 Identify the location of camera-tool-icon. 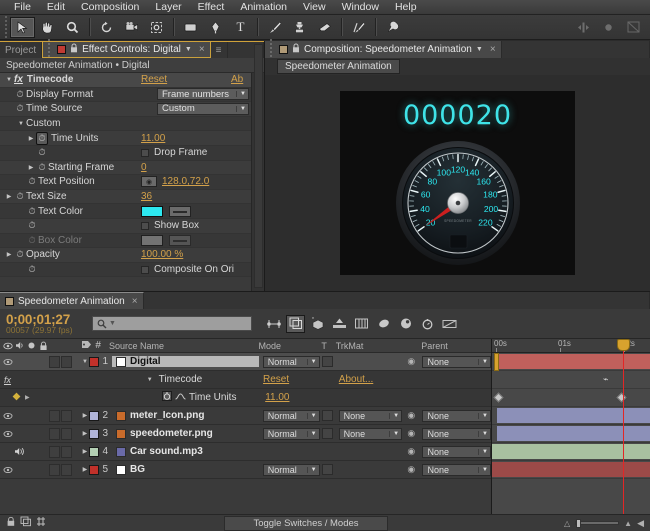
(131, 27).